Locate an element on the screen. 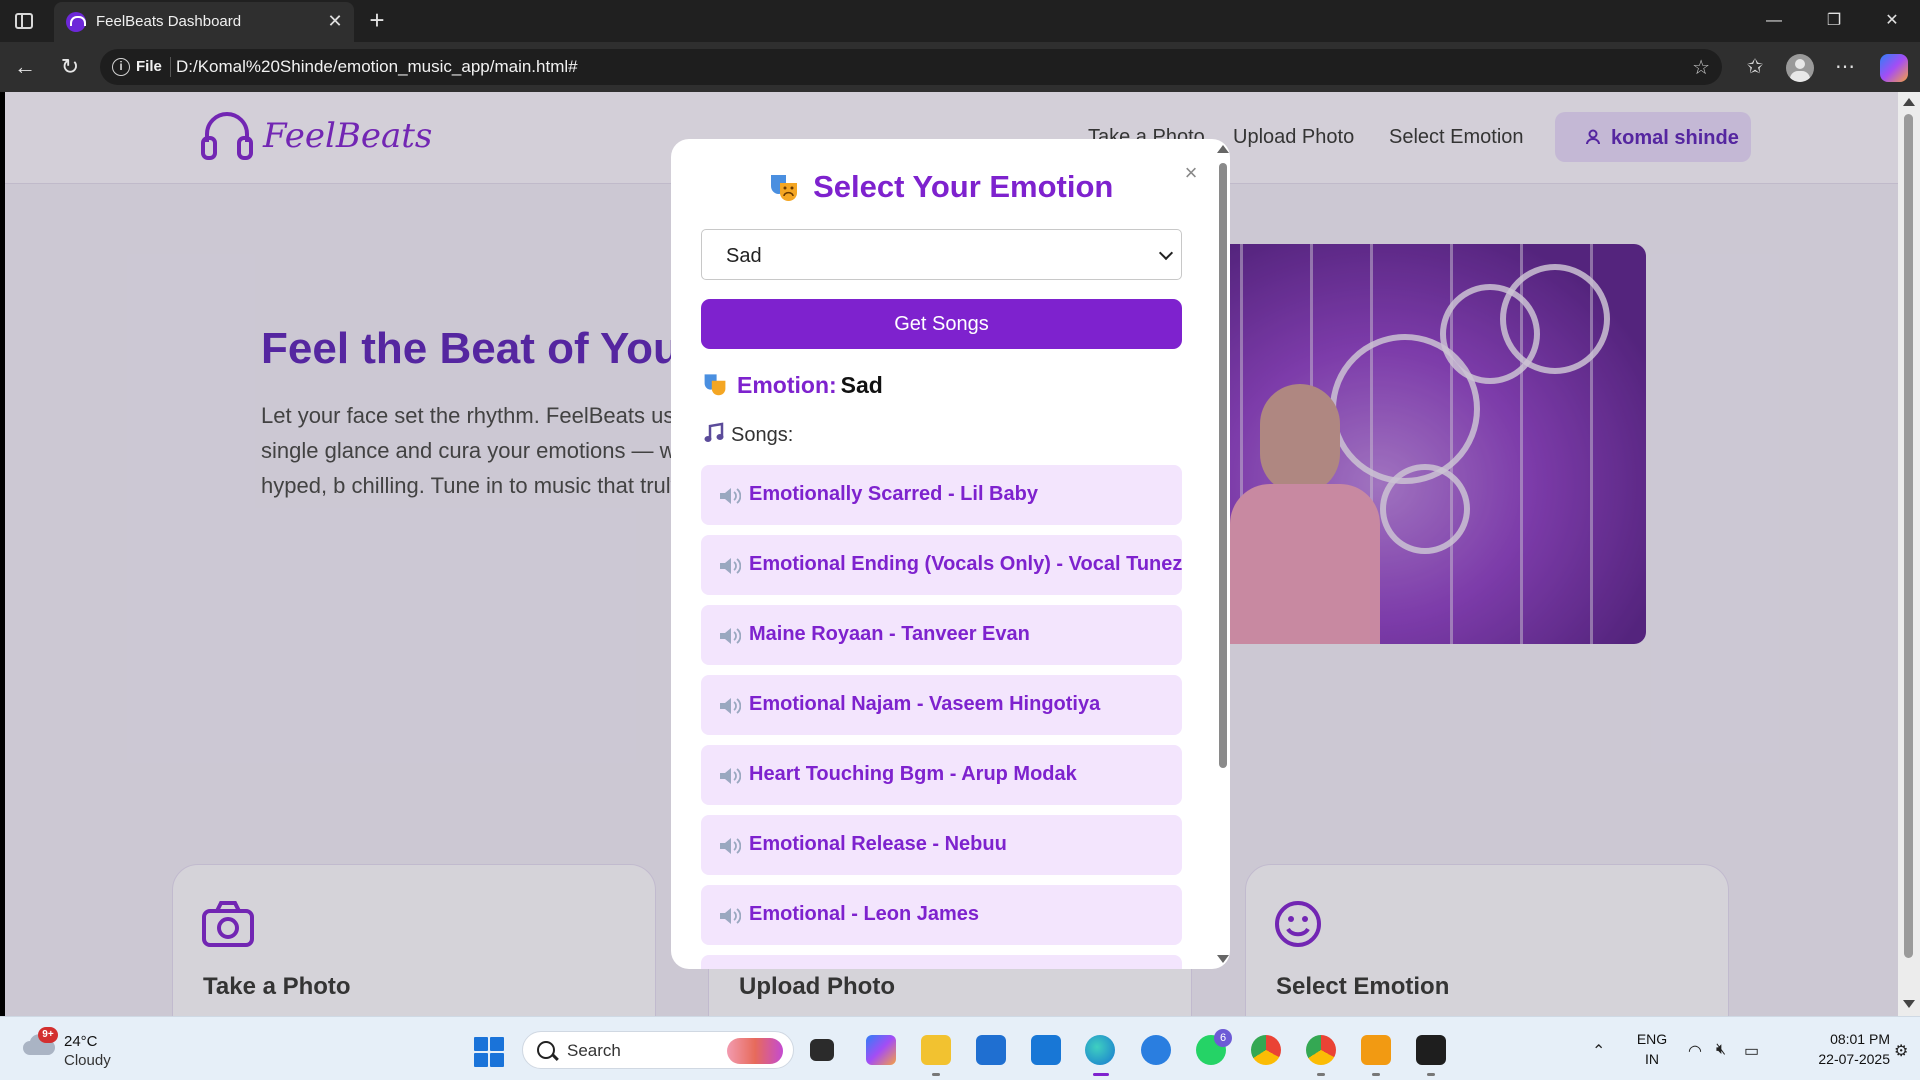 This screenshot has width=1920, height=1080. favorites-icon: ✩ is located at coordinates (1755, 67).